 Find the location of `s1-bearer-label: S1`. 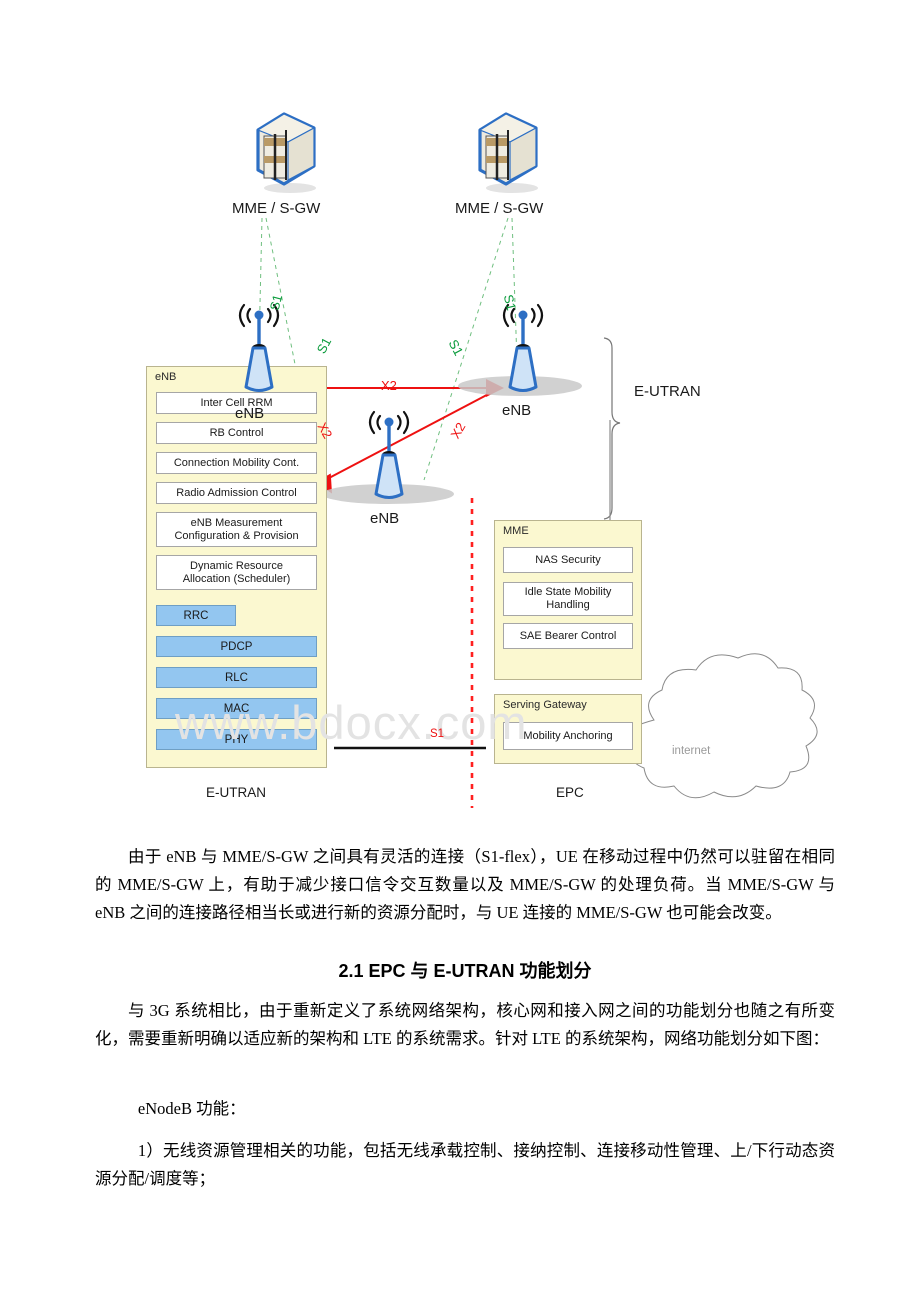

s1-bearer-label: S1 is located at coordinates (437, 734).